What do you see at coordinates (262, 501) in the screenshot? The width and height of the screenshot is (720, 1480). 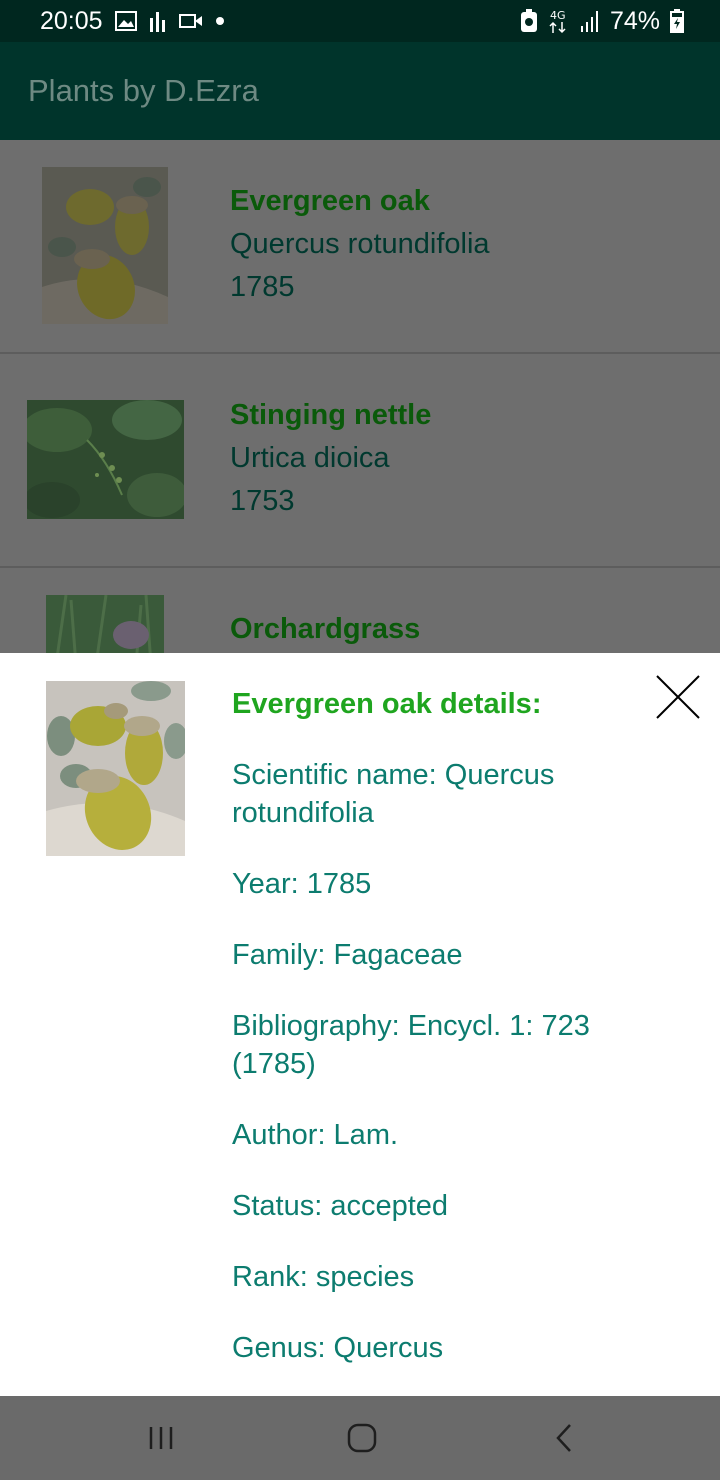 I see `plant-year: 1753` at bounding box center [262, 501].